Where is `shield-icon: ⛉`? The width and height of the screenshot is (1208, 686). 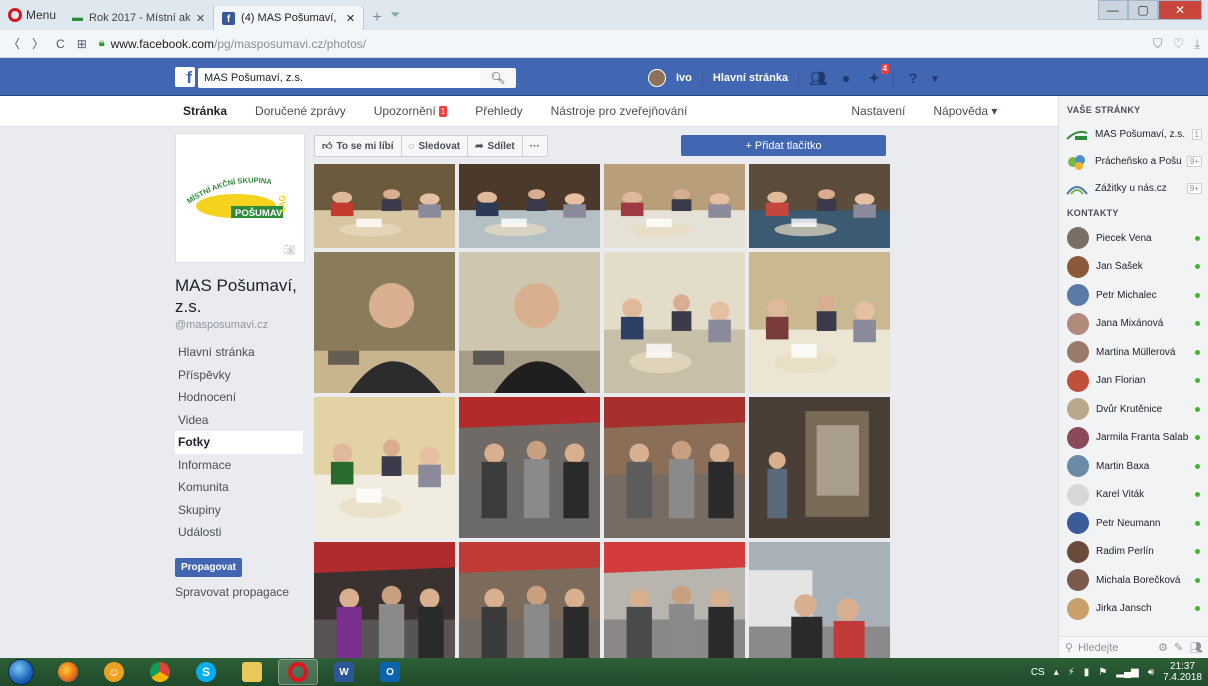
shield-icon: ⛉ is located at coordinates (1158, 44).